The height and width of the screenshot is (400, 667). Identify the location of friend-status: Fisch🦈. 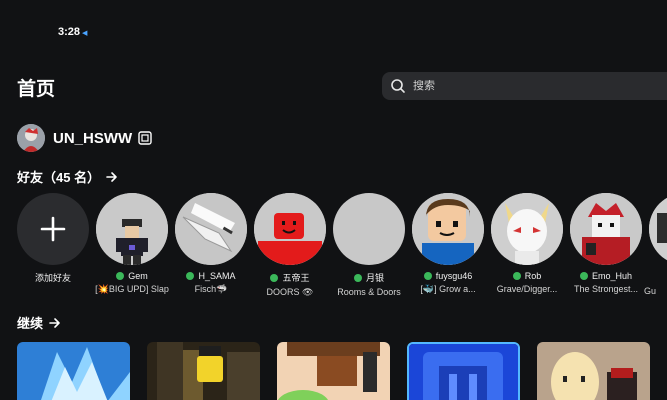
(211, 289).